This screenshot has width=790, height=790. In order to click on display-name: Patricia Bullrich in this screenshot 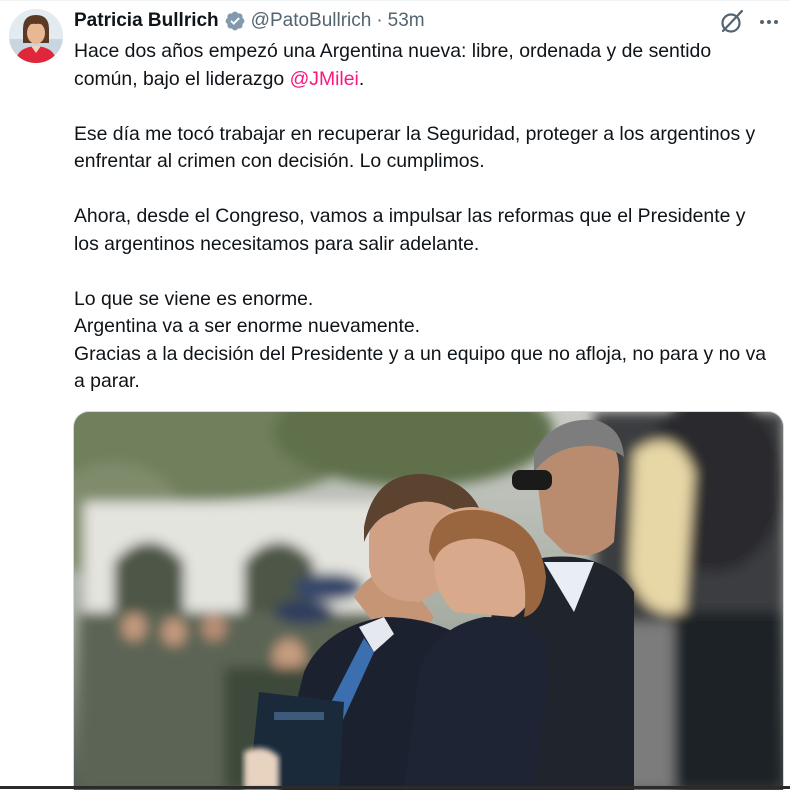, I will do `click(146, 21)`.